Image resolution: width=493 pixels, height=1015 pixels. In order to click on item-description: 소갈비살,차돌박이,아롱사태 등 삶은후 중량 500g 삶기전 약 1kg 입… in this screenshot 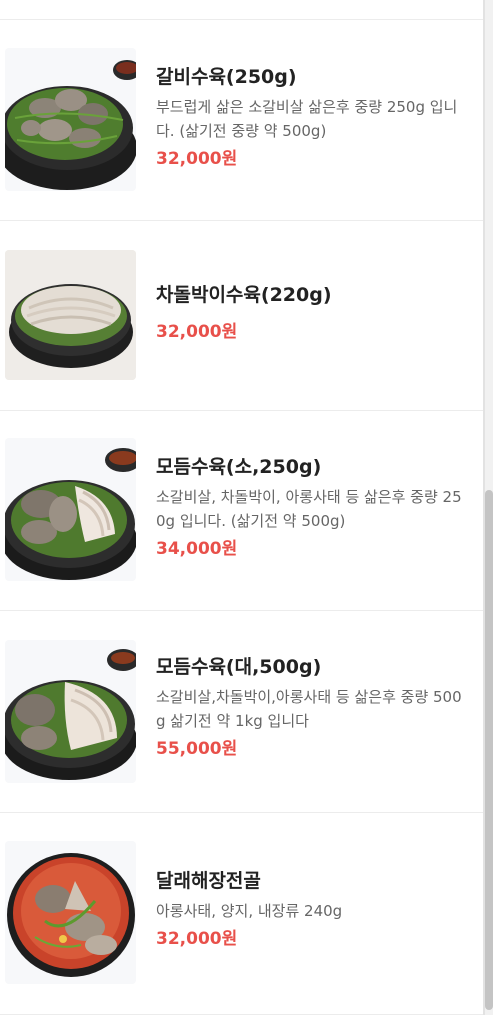, I will do `click(309, 709)`.